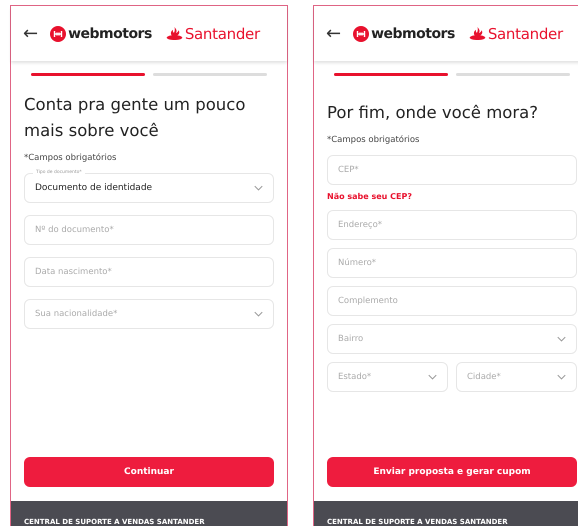 This screenshot has height=526, width=578. Describe the element at coordinates (76, 314) in the screenshot. I see `field-placeholder: Sua nacionalidade*` at that location.